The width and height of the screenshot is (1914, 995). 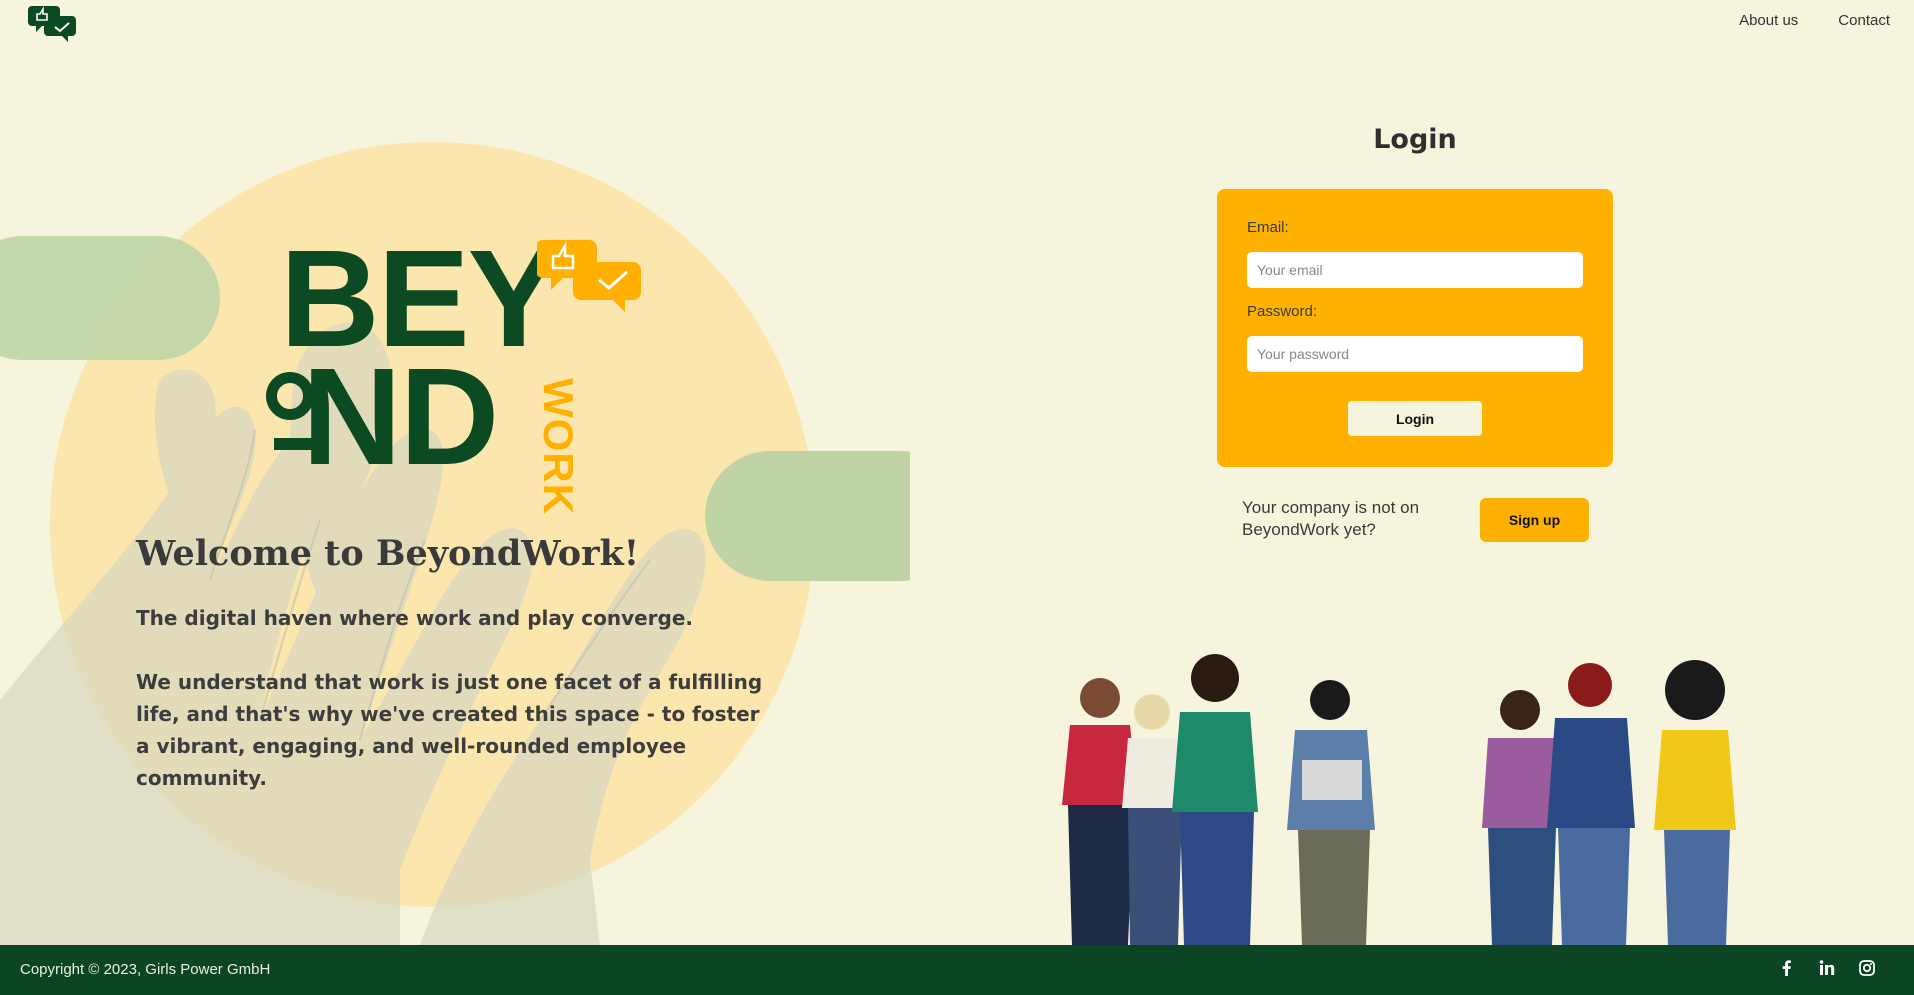 I want to click on speech-bubbles-icon, so click(x=589, y=276).